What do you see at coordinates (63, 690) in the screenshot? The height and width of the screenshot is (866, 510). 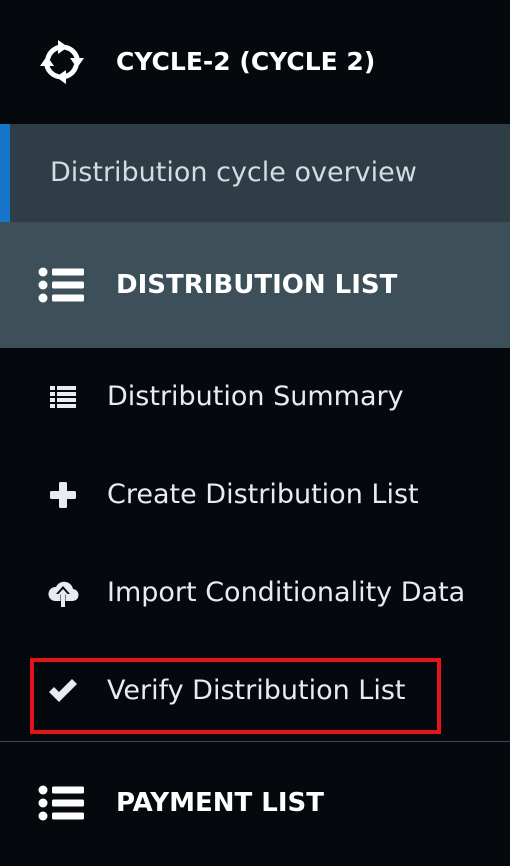 I see `check-icon` at bounding box center [63, 690].